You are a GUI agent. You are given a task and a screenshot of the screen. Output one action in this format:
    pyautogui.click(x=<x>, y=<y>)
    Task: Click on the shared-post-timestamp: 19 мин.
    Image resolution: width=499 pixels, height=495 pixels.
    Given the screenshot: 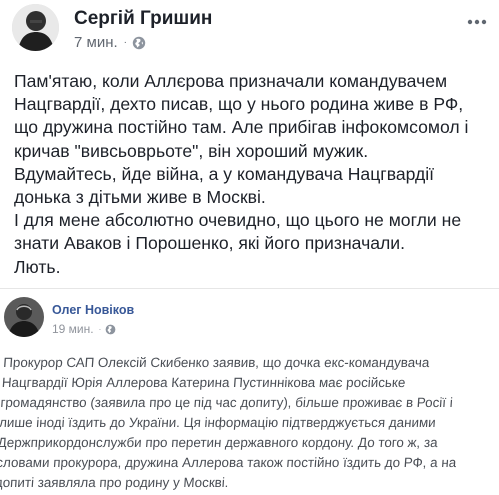 What is the action you would take?
    pyautogui.click(x=73, y=329)
    